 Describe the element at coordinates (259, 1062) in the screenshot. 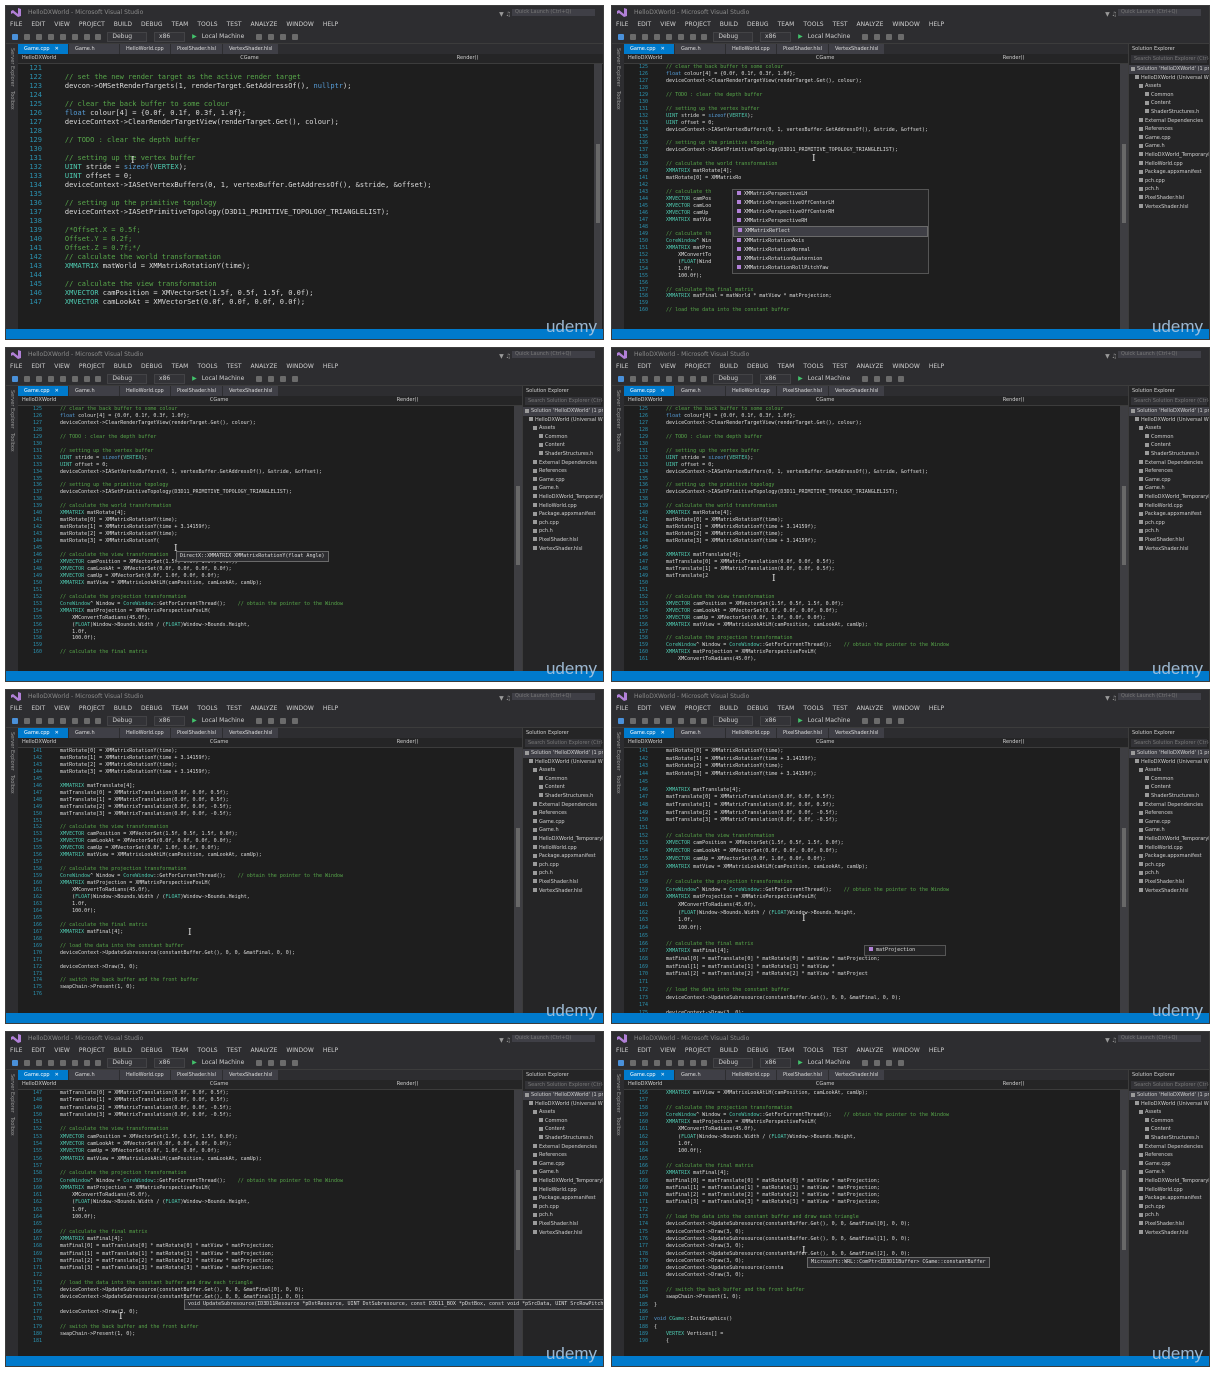

I see `attach-icon` at that location.